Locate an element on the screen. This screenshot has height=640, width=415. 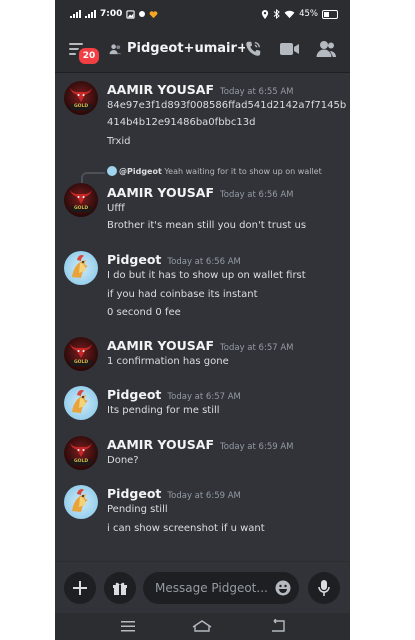
gift-icon is located at coordinates (120, 588).